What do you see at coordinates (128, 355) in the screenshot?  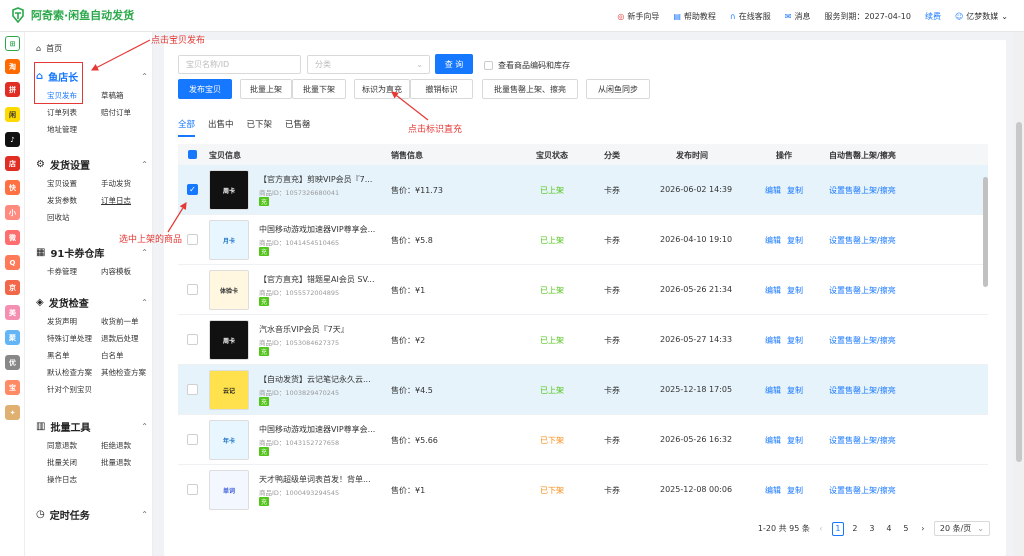 I see `sidebar-item-whitelist: 白名单` at bounding box center [128, 355].